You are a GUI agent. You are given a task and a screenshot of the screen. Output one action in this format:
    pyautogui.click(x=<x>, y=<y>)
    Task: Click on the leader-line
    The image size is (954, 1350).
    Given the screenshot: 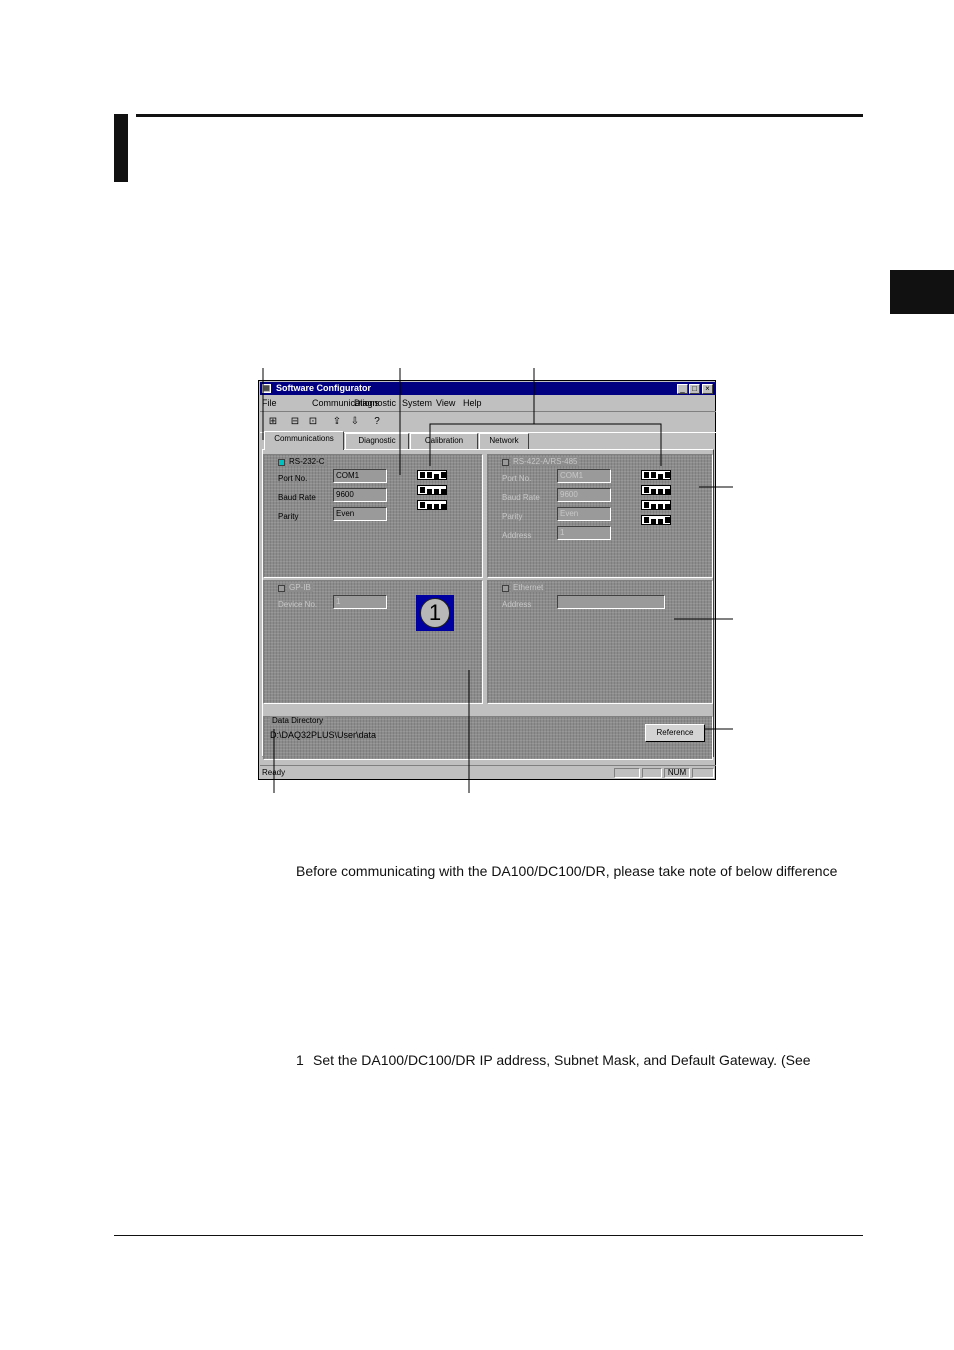 What is the action you would take?
    pyautogui.click(x=545, y=444)
    